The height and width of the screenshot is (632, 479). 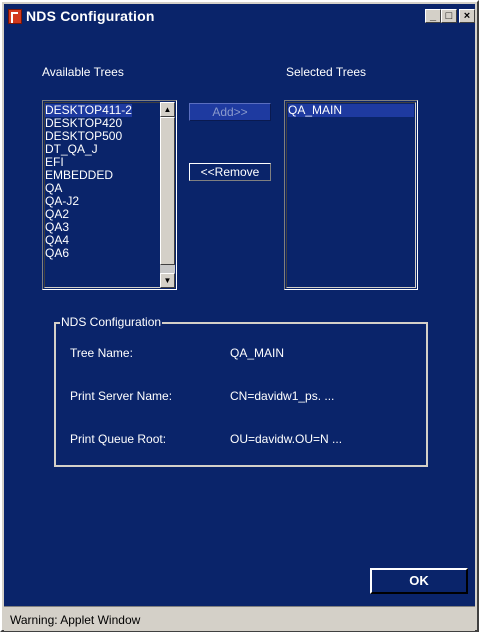 What do you see at coordinates (118, 439) in the screenshot?
I see `print-queue-root-label: Print Queue Root:` at bounding box center [118, 439].